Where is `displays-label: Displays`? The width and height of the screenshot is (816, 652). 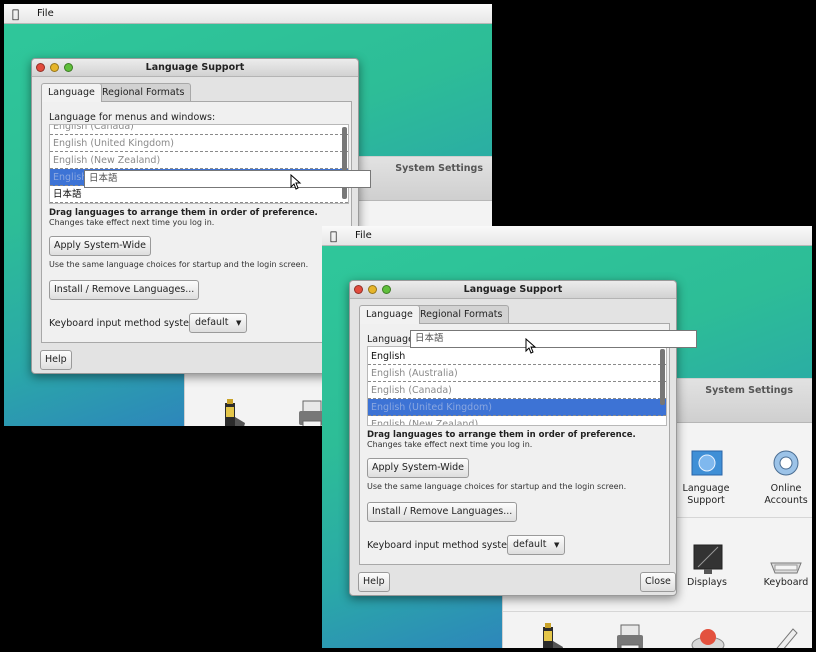 displays-label: Displays is located at coordinates (707, 582).